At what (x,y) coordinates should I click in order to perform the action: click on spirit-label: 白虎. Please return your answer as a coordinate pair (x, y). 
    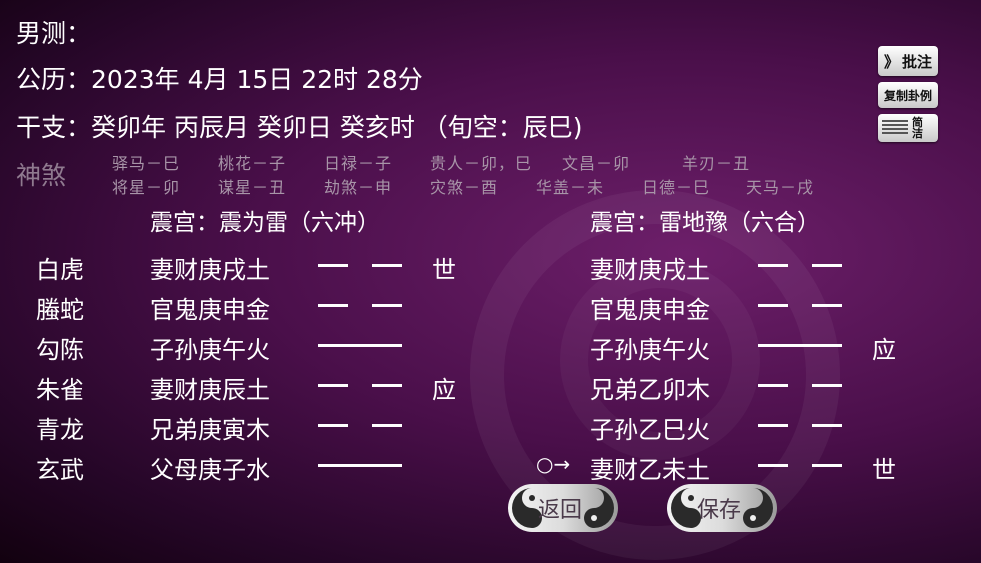
    Looking at the image, I should click on (60, 270).